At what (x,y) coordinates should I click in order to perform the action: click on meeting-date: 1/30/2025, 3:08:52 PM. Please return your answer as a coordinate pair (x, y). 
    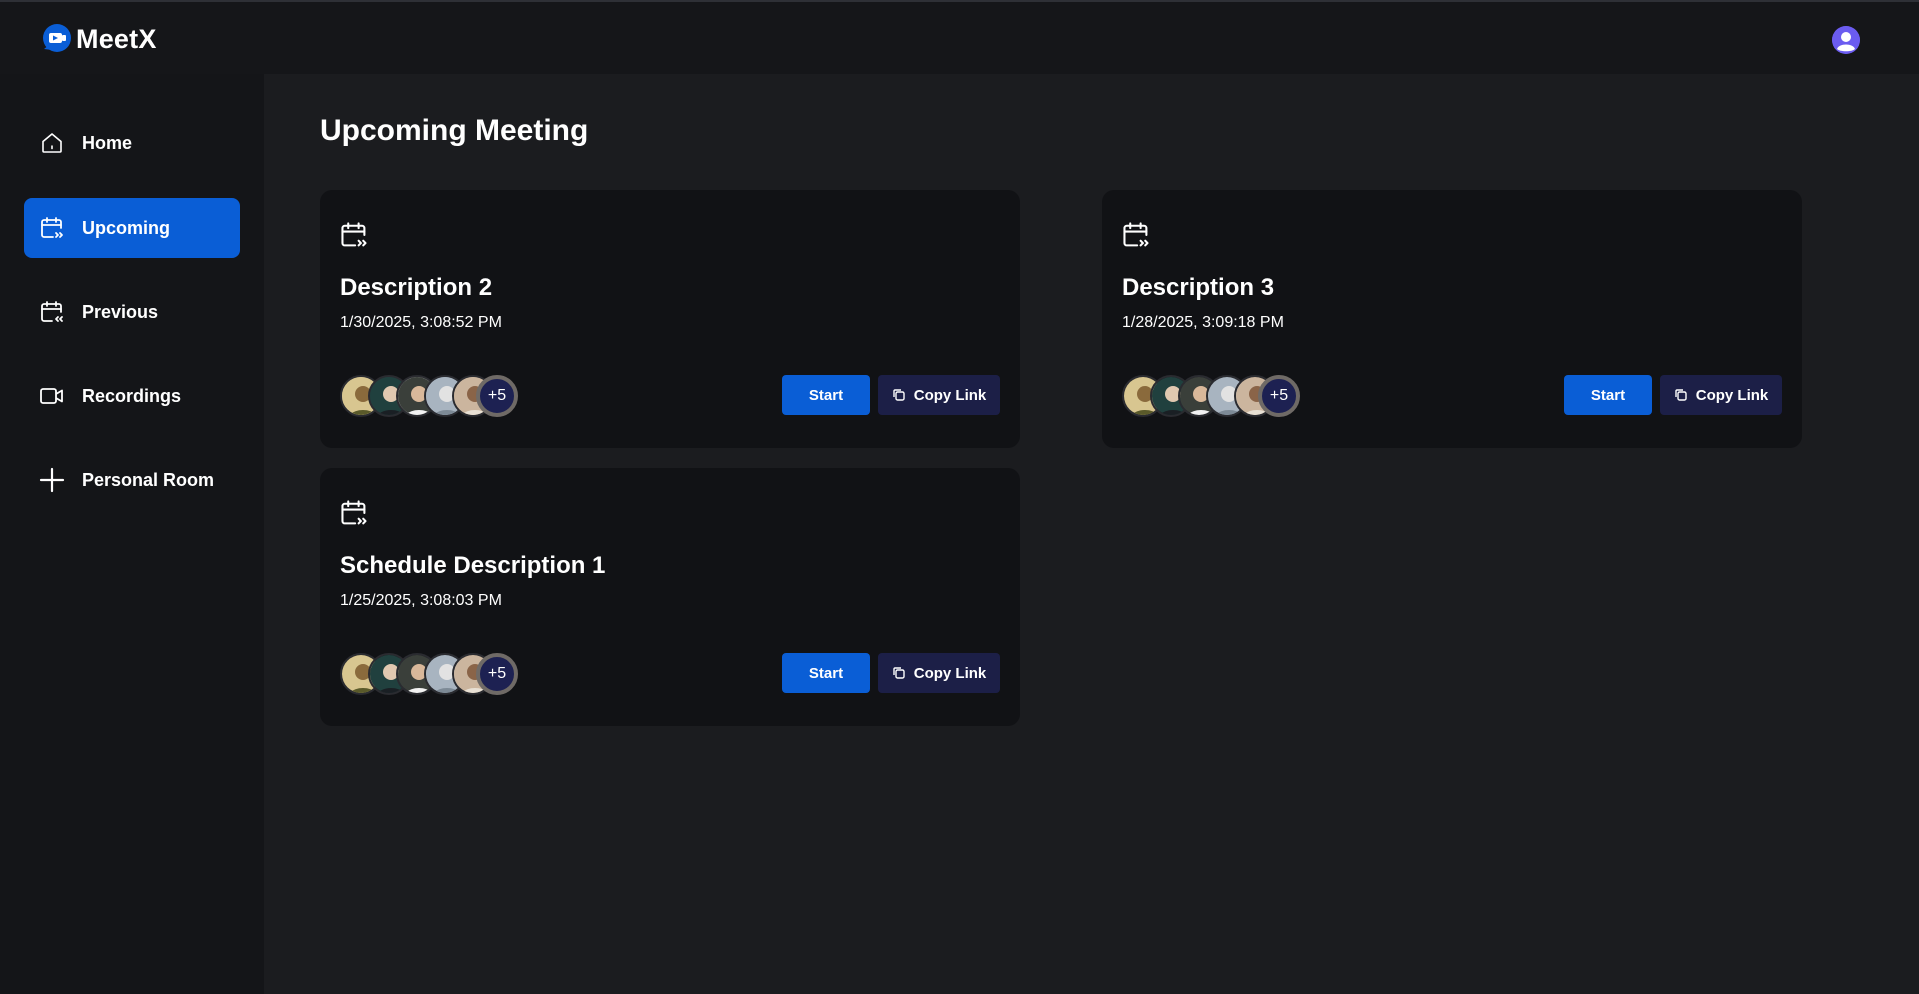
    Looking at the image, I should click on (421, 322).